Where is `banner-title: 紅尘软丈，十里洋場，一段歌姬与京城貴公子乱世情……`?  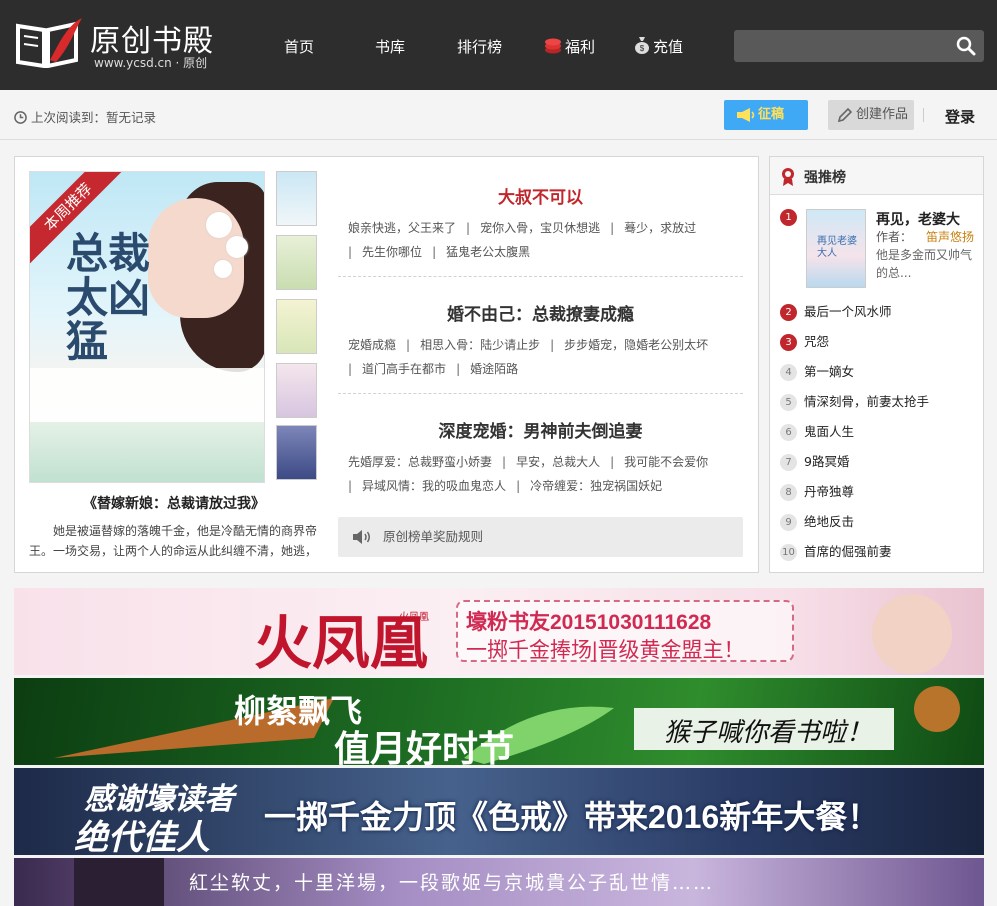
banner-title: 紅尘软丈，十里洋場，一段歌姬与京城貴公子乱世情…… is located at coordinates (452, 883).